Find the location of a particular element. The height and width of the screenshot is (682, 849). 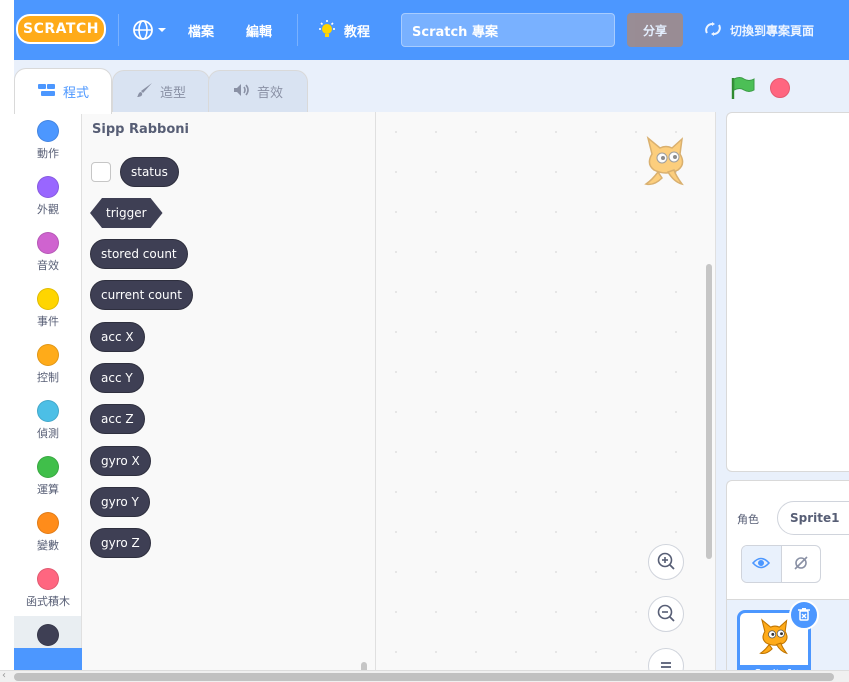

switch-label: 切換到專案頁面 is located at coordinates (772, 30).